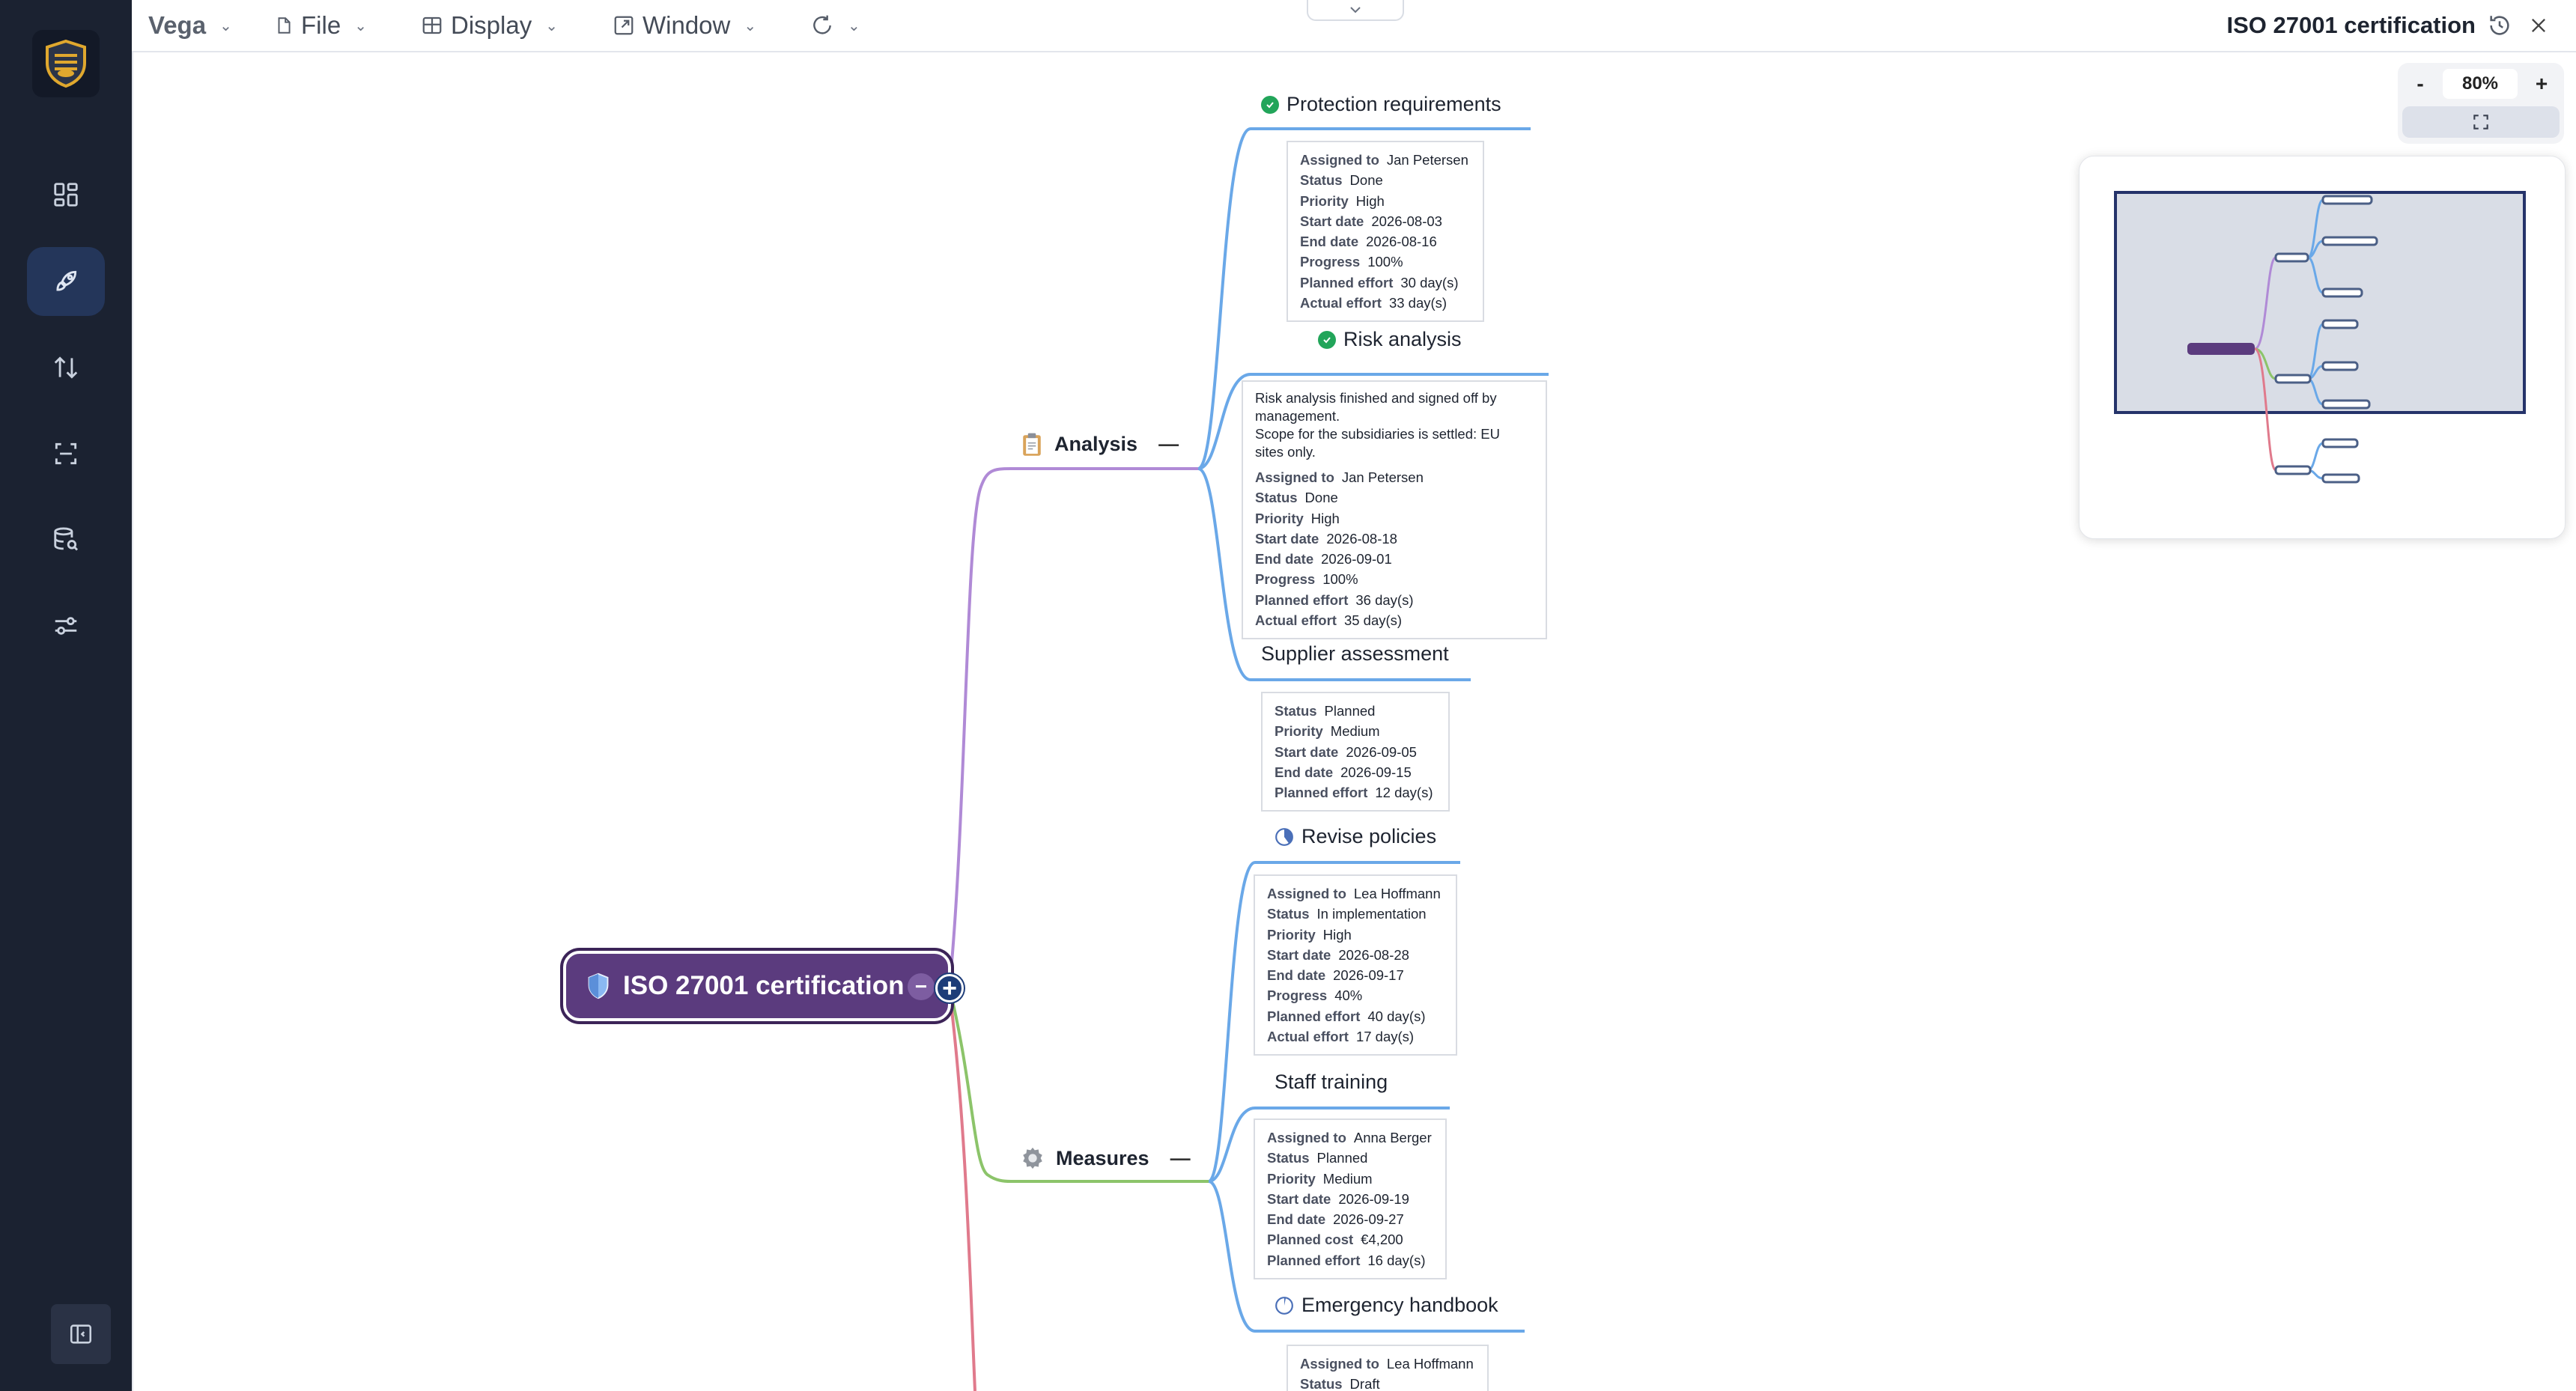  Describe the element at coordinates (1350, 1137) in the screenshot. I see `task-field-row: Assigned to Anna Berger` at that location.